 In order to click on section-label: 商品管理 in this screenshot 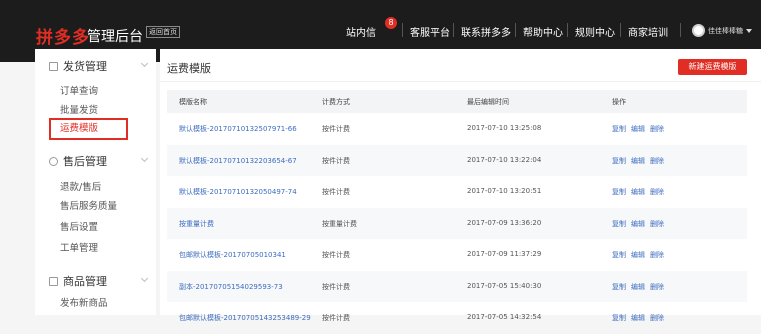, I will do `click(85, 281)`.